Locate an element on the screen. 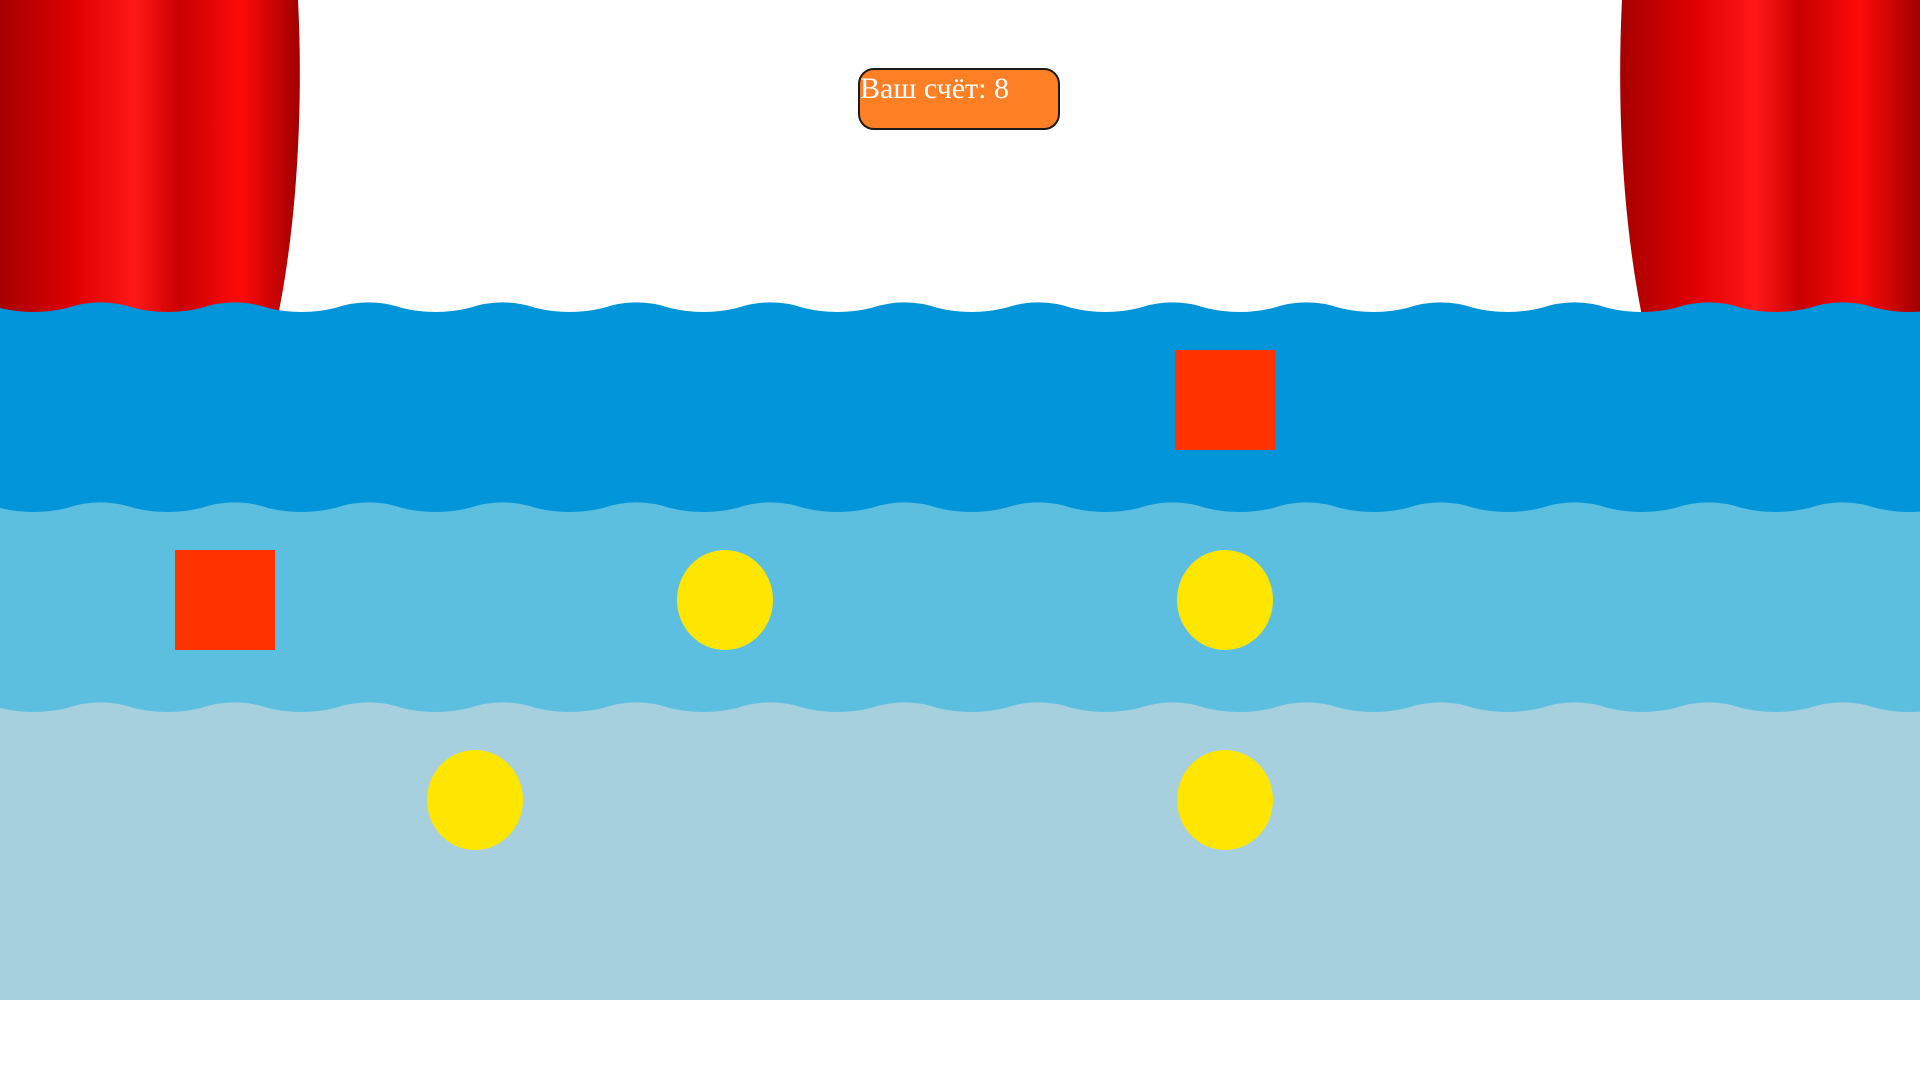 The image size is (1920, 1080). right-curtain is located at coordinates (1770, 165).